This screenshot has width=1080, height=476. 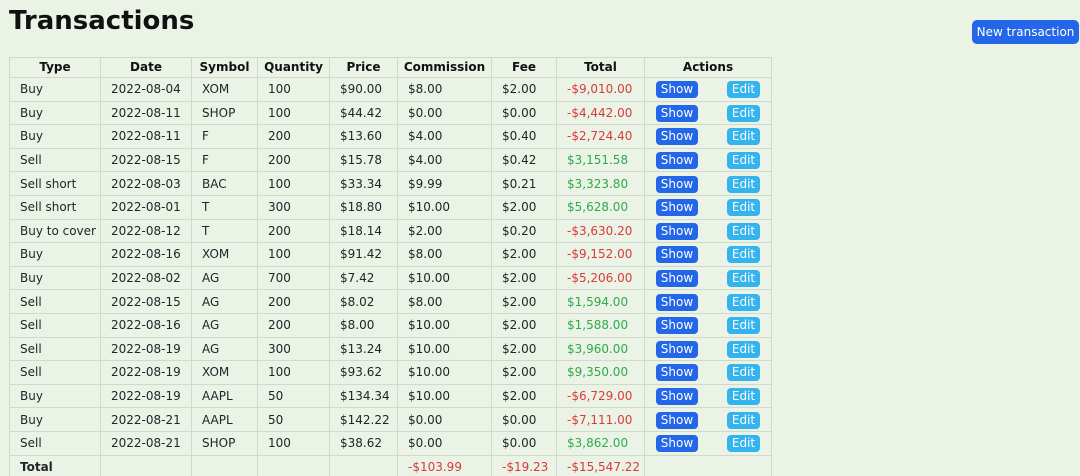 I want to click on cell-symbol: SHOP, so click(x=224, y=443).